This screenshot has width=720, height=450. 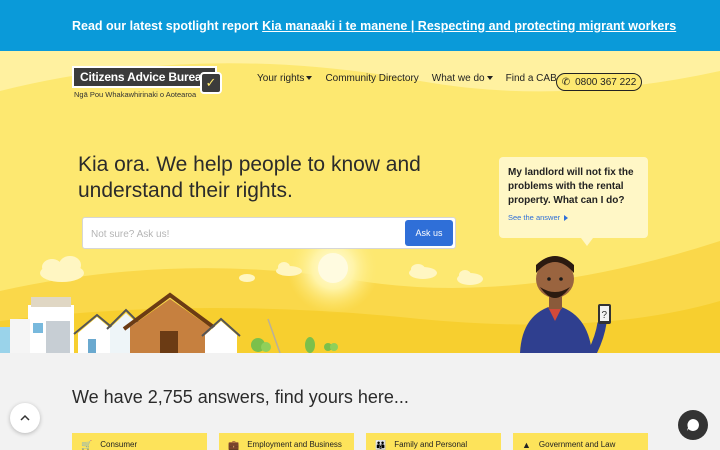 I want to click on ask-us-button: Ask us, so click(x=429, y=233).